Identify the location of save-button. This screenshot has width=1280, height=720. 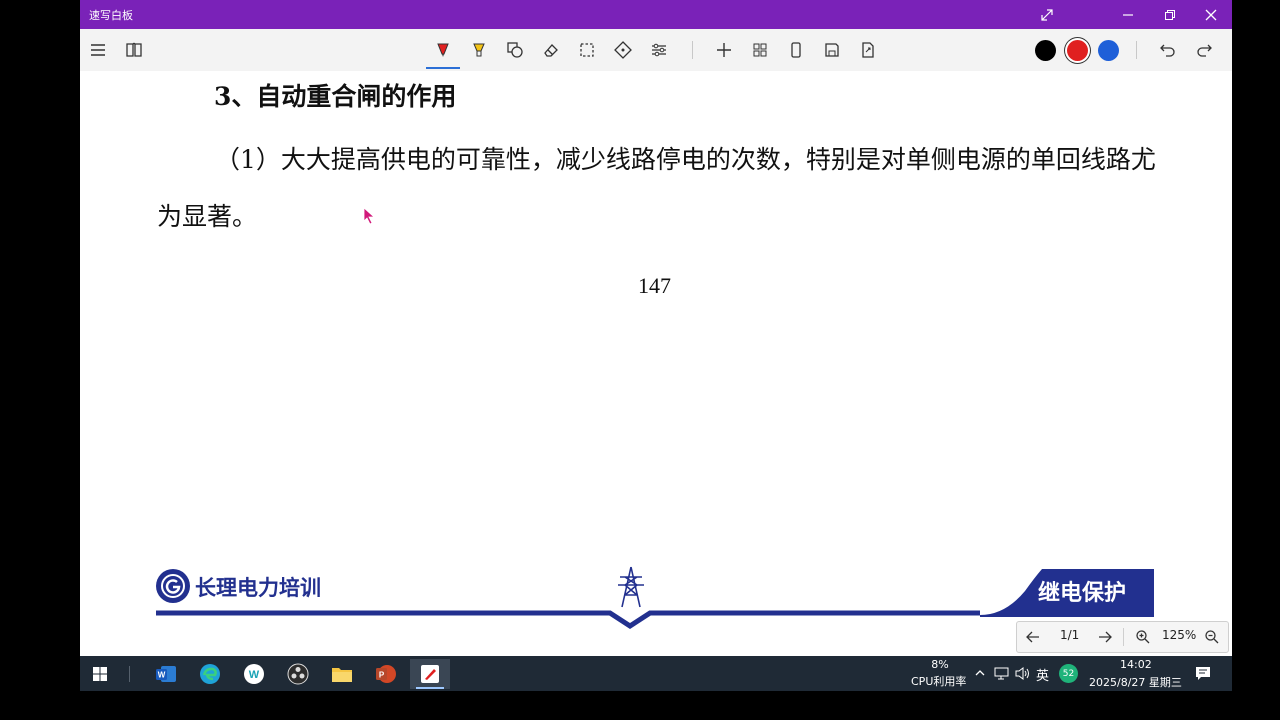
(832, 50).